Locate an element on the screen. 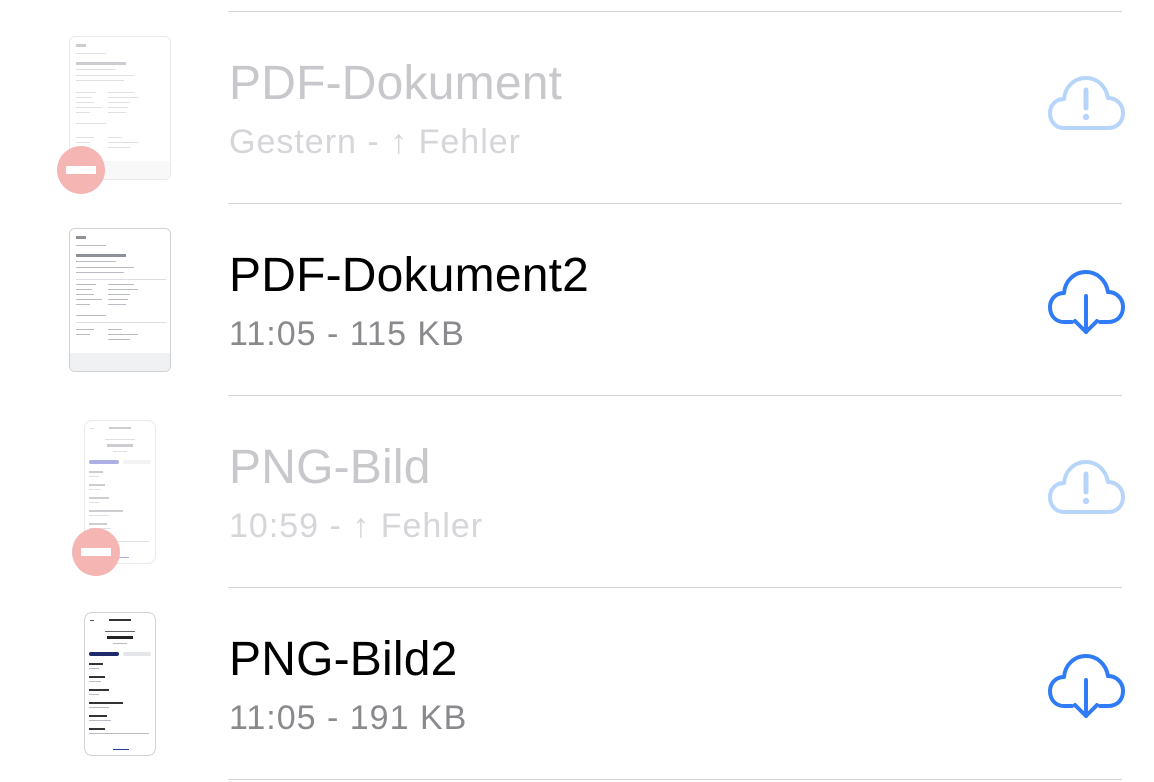  file-subtitle: 11:05 - 191 KB is located at coordinates (348, 718).